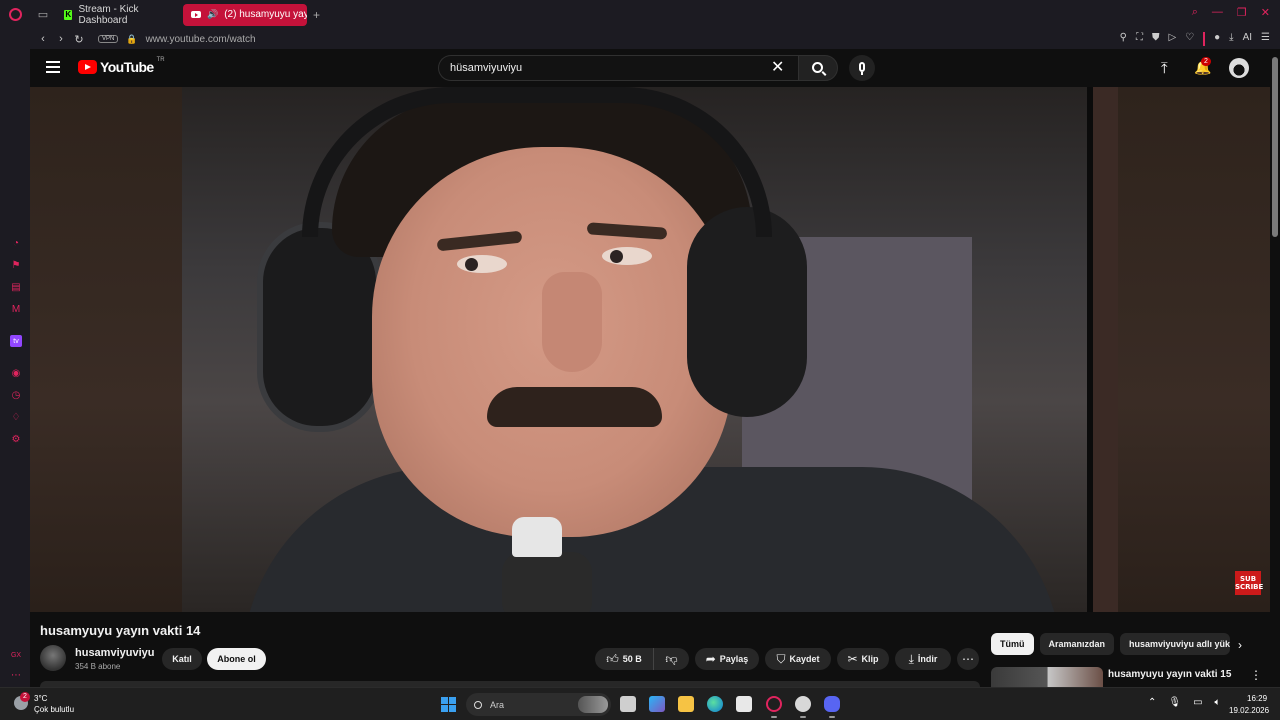  Describe the element at coordinates (1218, 702) in the screenshot. I see `volume-icon: 🔈︎` at that location.